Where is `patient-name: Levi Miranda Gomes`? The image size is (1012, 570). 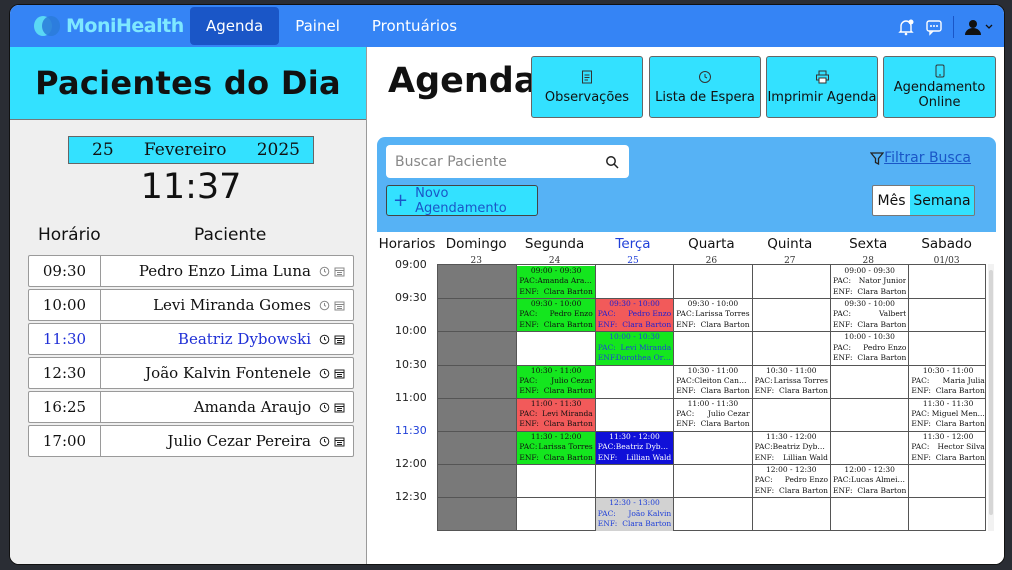 patient-name: Levi Miranda Gomes is located at coordinates (232, 305).